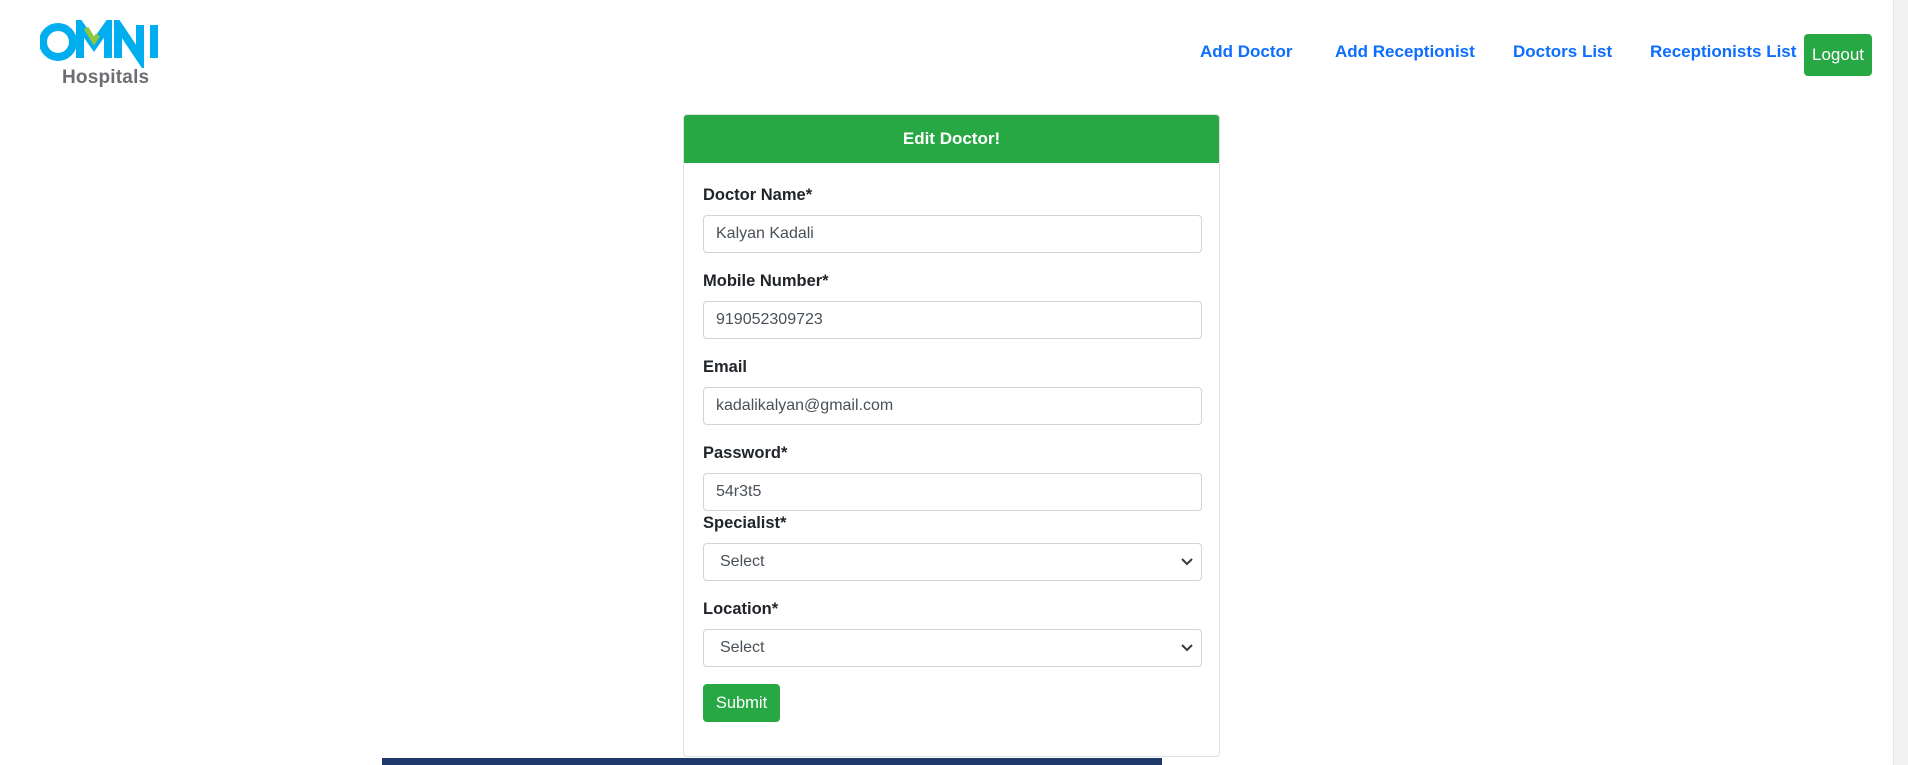  I want to click on specialist-selected-value: Select, so click(742, 561).